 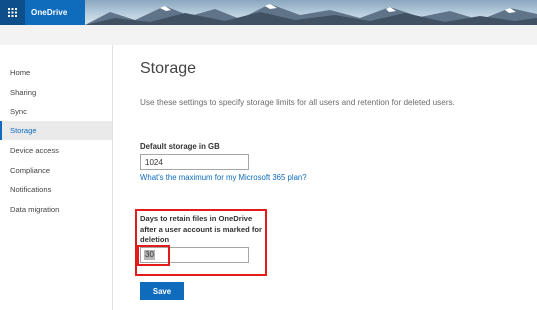 What do you see at coordinates (268, 35) in the screenshot?
I see `header-spacer` at bounding box center [268, 35].